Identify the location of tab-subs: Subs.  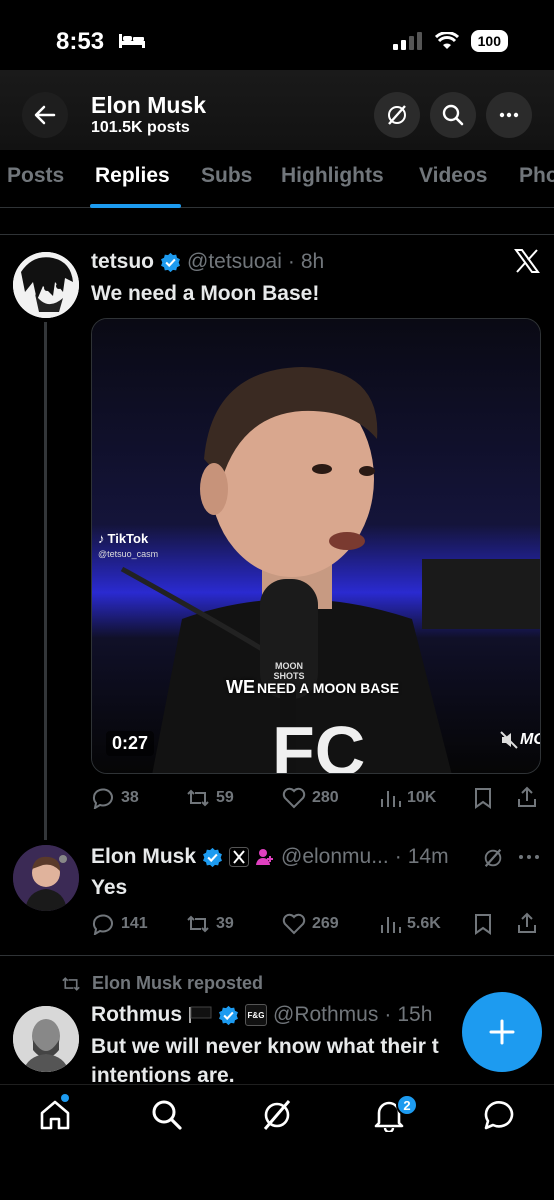
(226, 176).